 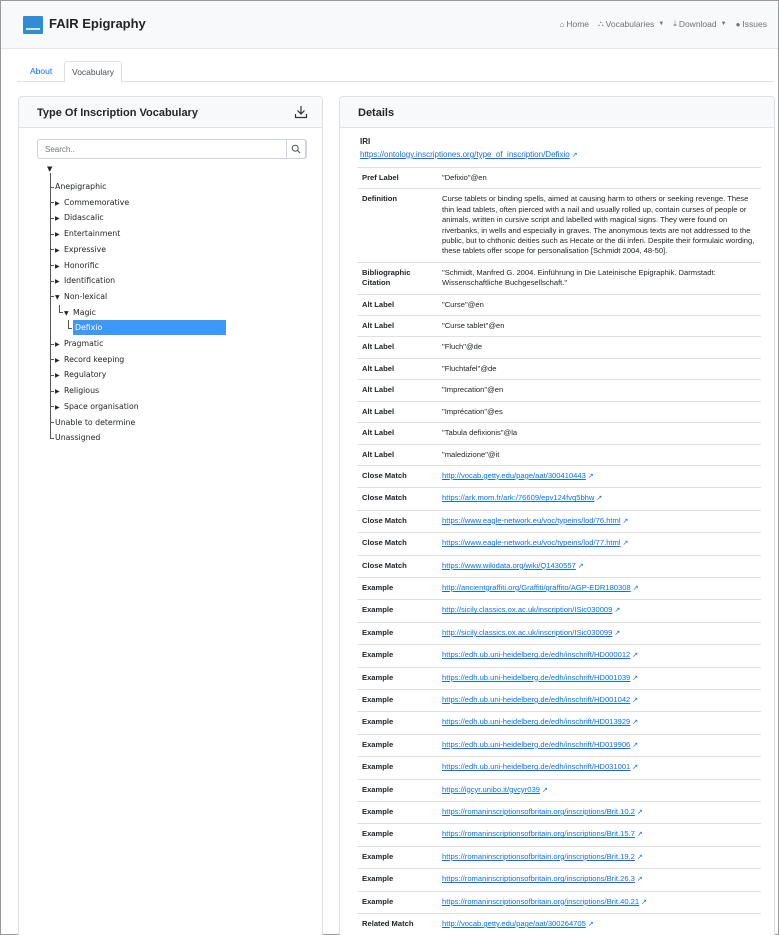 What do you see at coordinates (101, 406) in the screenshot?
I see `tree-item-label: Space organisation` at bounding box center [101, 406].